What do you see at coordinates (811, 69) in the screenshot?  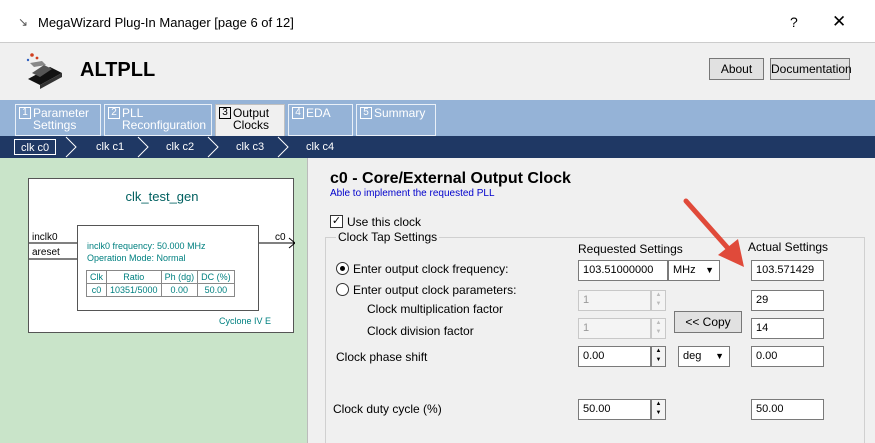 I see `documentation-button: Documentation` at bounding box center [811, 69].